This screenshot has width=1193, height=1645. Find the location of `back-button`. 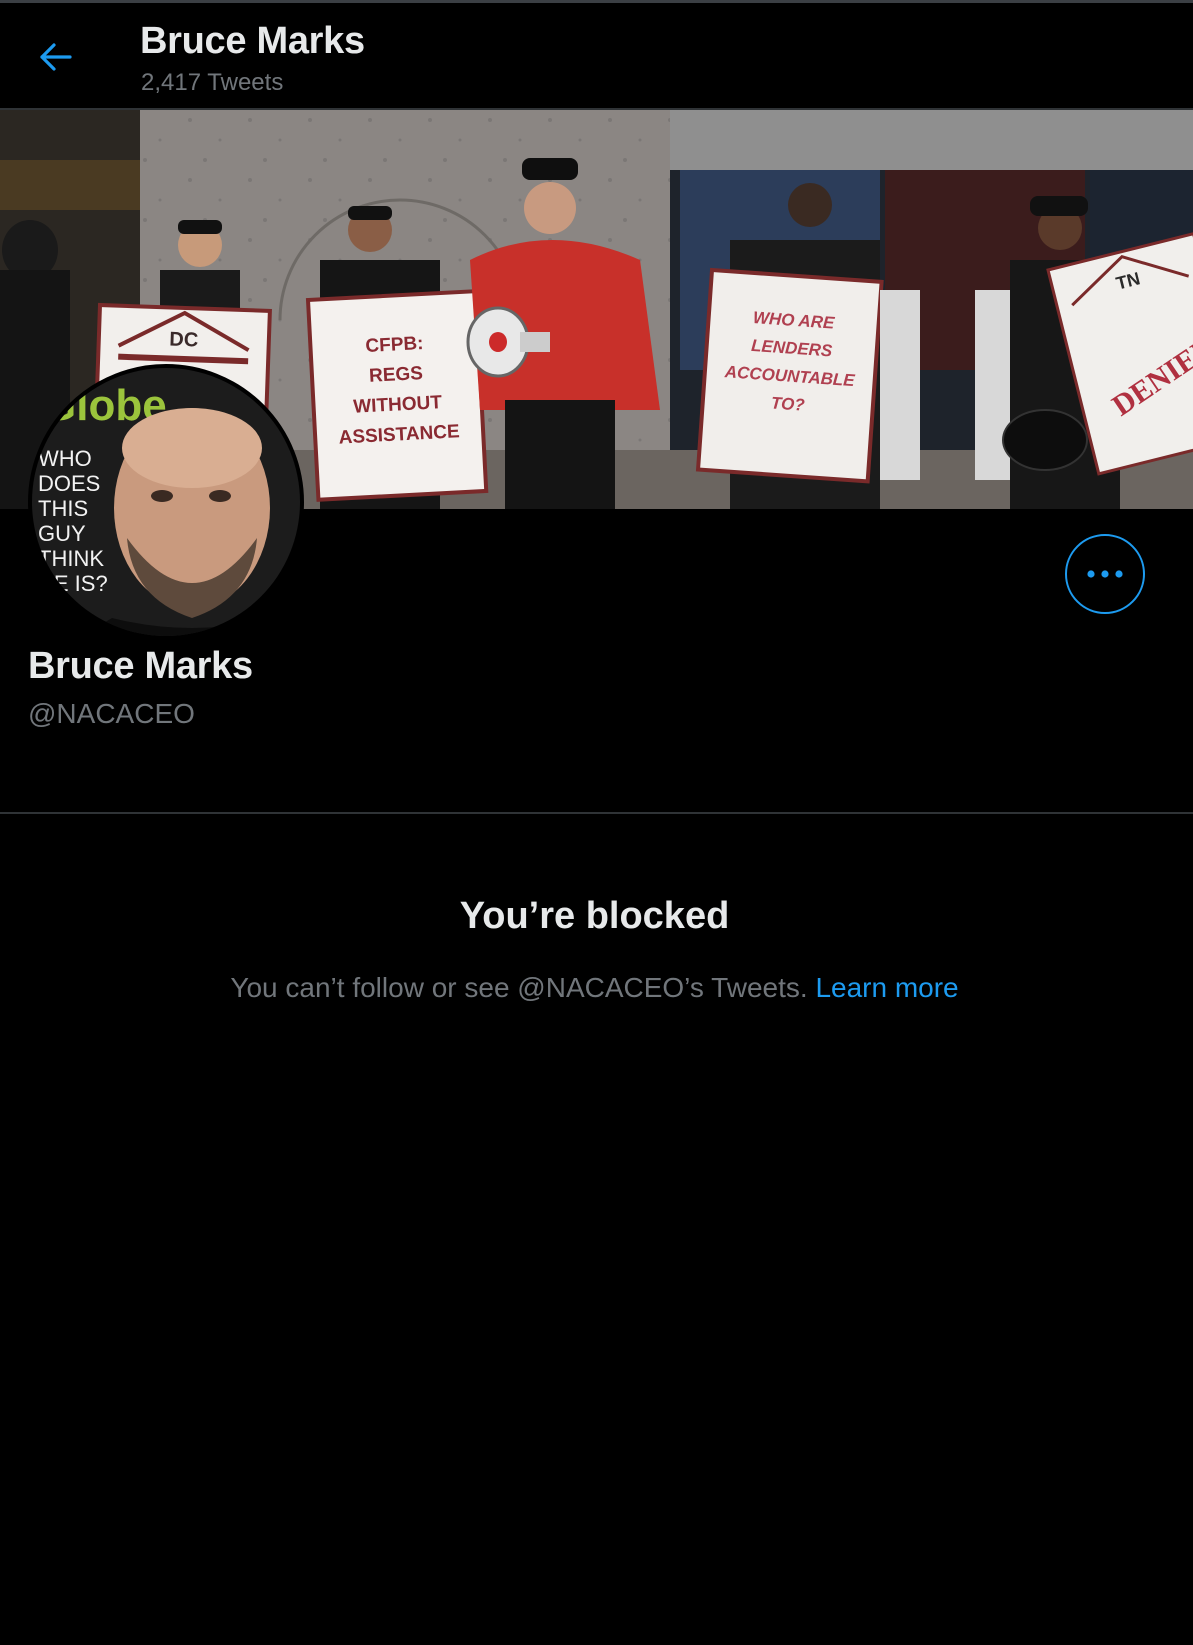

back-button is located at coordinates (56, 57).